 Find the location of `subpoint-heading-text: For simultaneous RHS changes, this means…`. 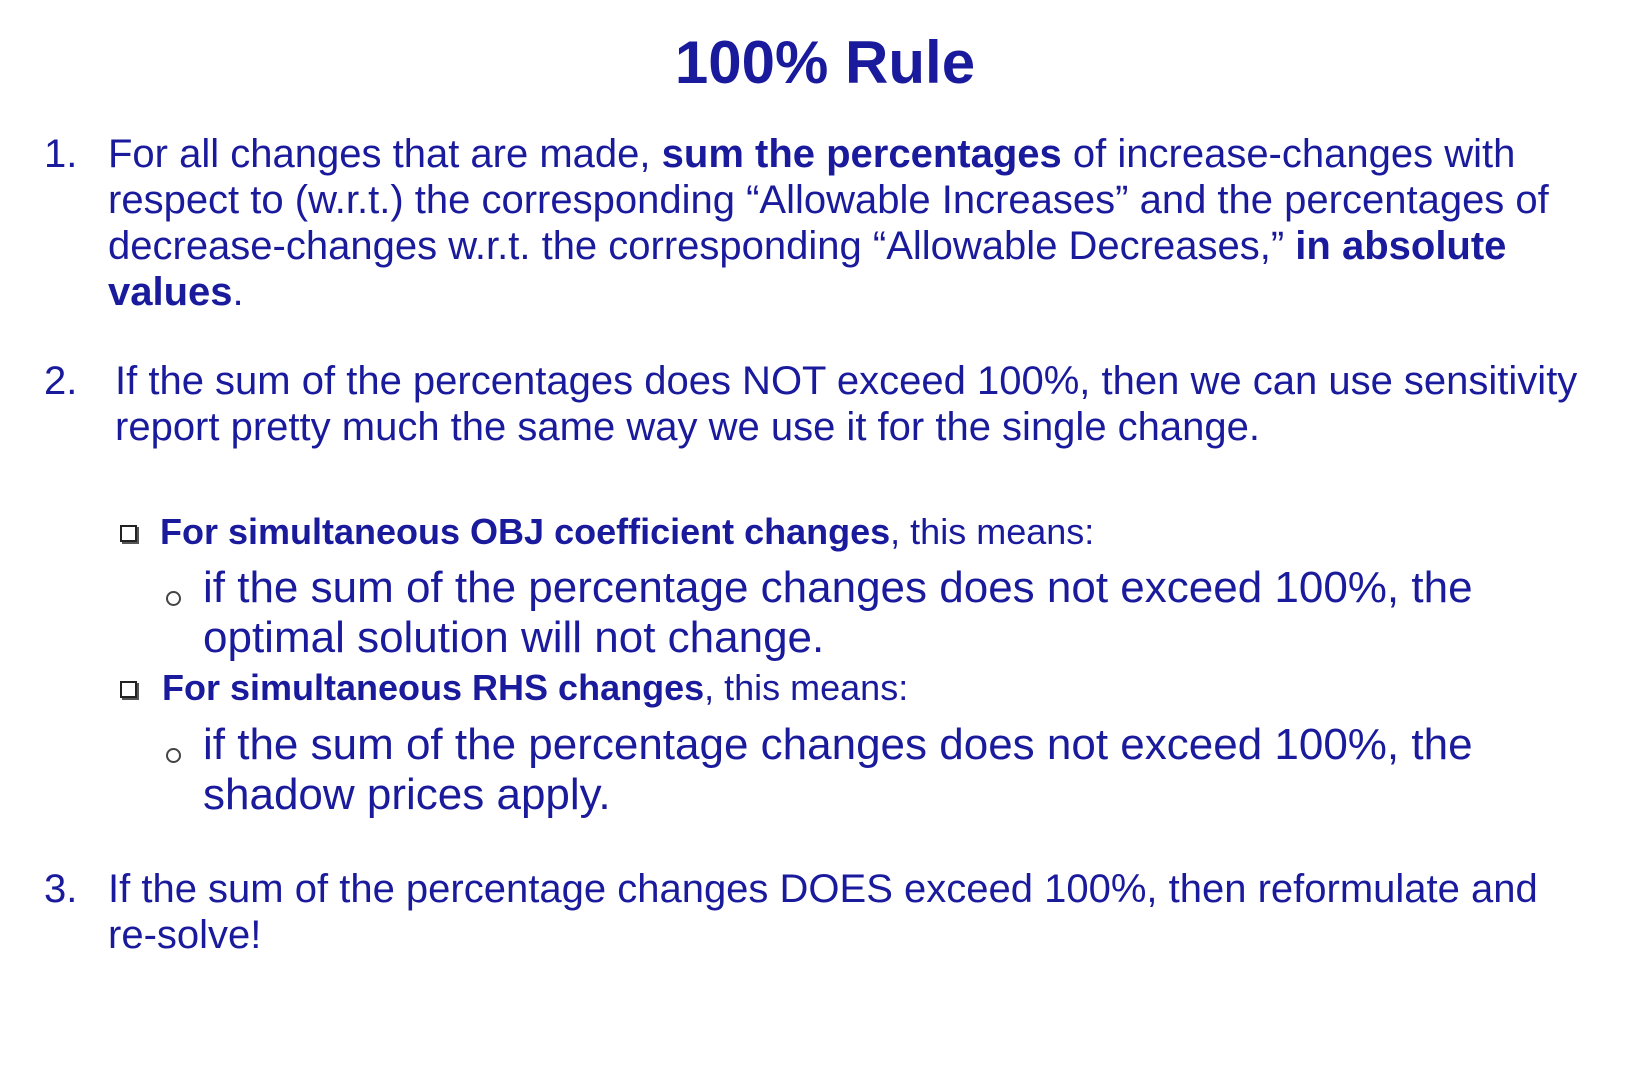

subpoint-heading-text: For simultaneous RHS changes, this means… is located at coordinates (535, 688).